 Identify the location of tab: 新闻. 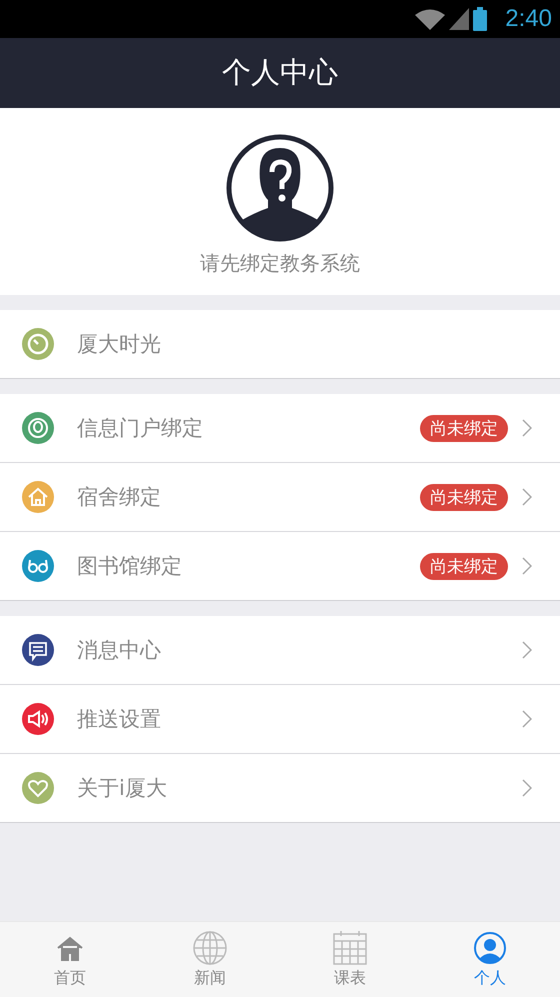
(210, 959).